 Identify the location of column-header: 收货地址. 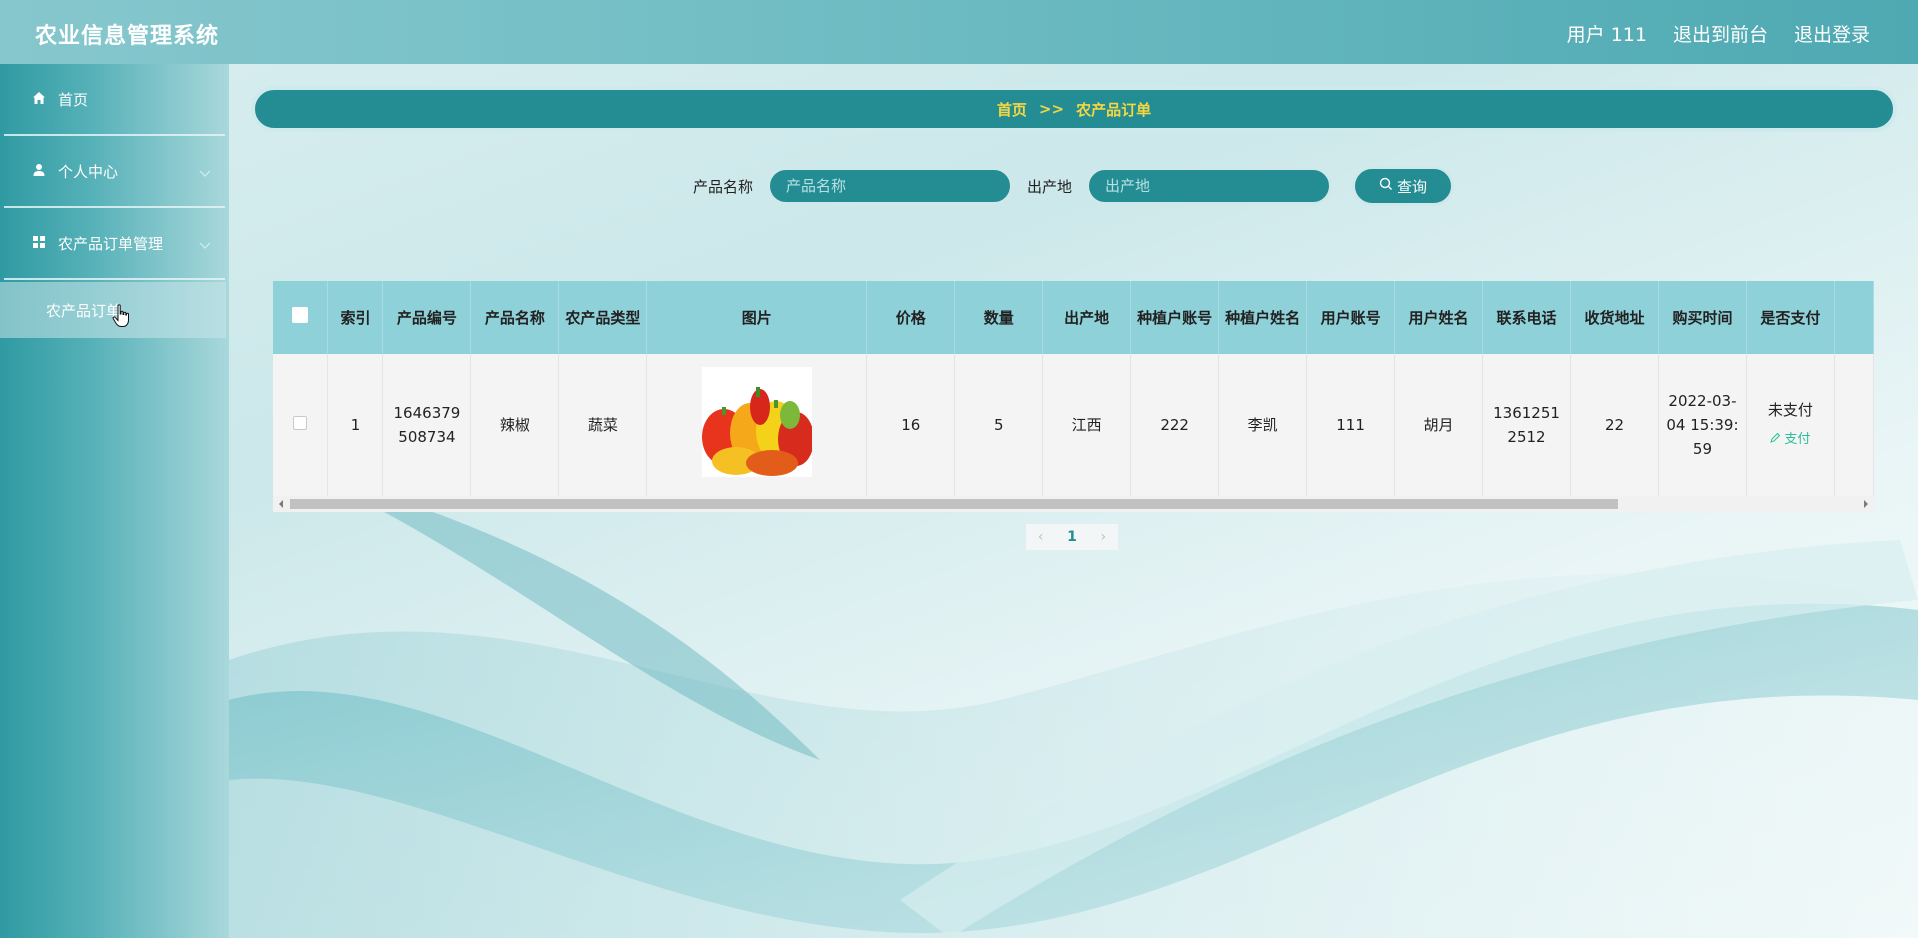
(1614, 317).